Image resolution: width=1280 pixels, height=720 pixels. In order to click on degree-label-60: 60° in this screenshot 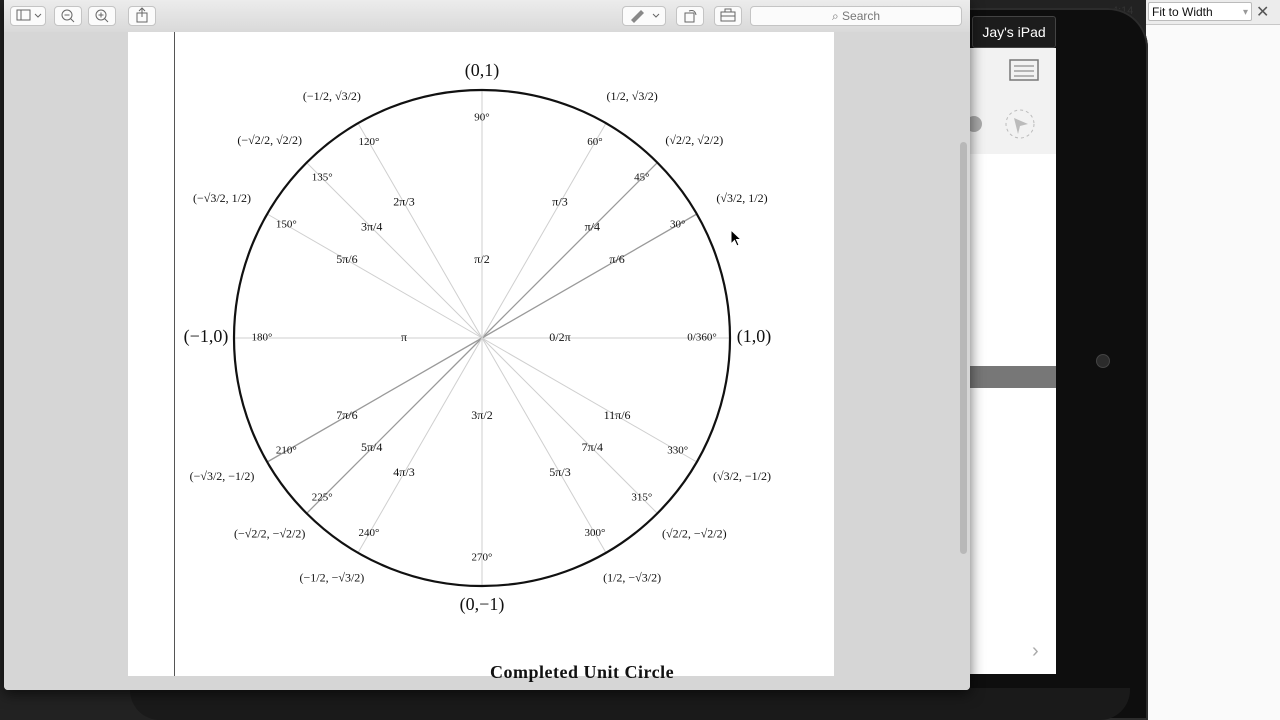, I will do `click(594, 142)`.